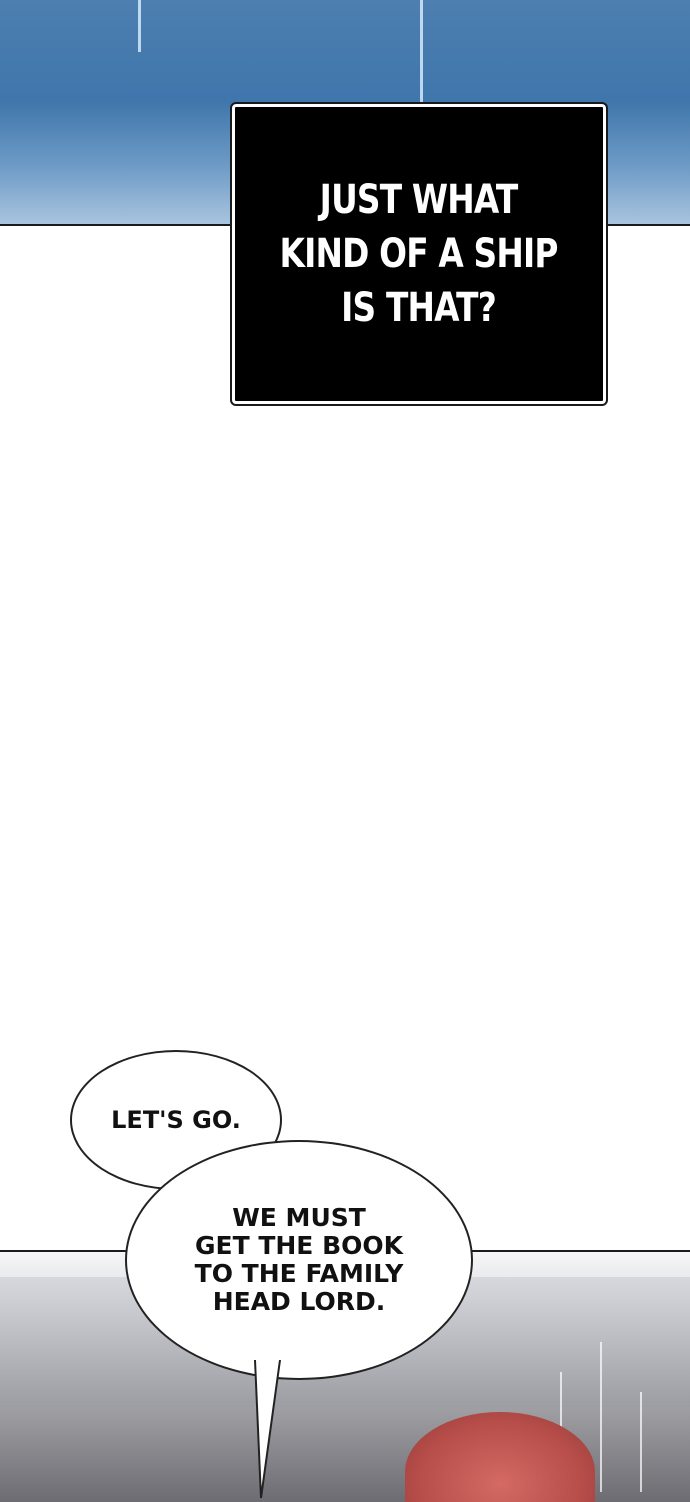 The image size is (690, 1502). I want to click on speech-bubble-tail, so click(267, 1429).